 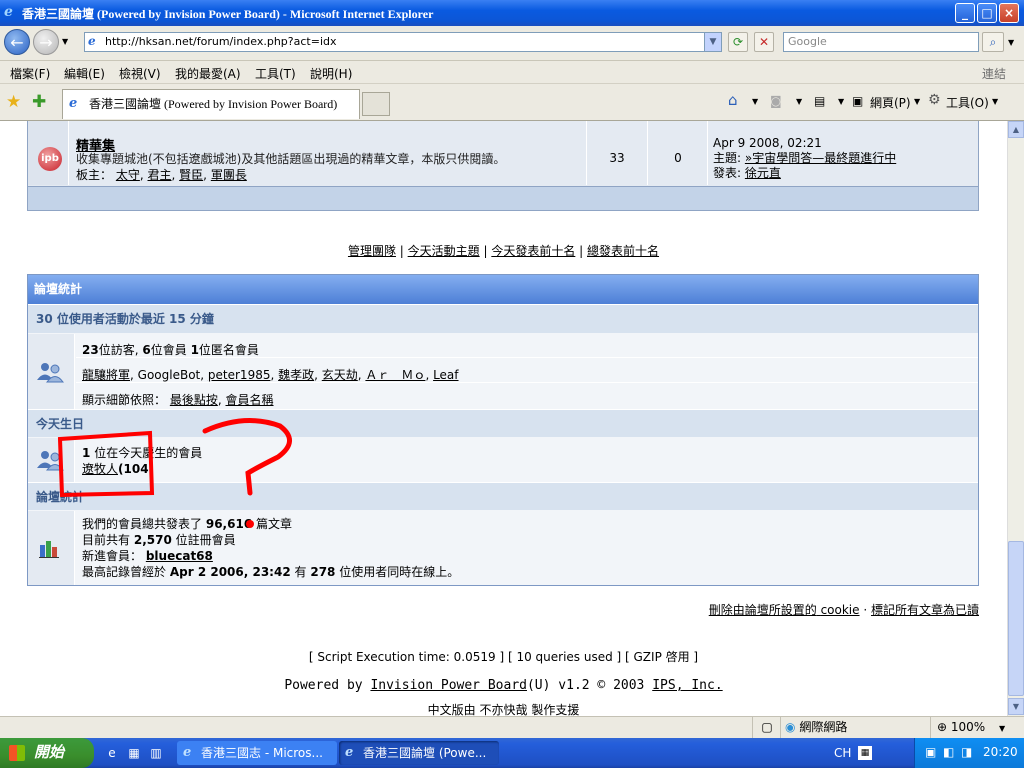 What do you see at coordinates (503, 496) in the screenshot?
I see `board-stats-header: 論壇統計` at bounding box center [503, 496].